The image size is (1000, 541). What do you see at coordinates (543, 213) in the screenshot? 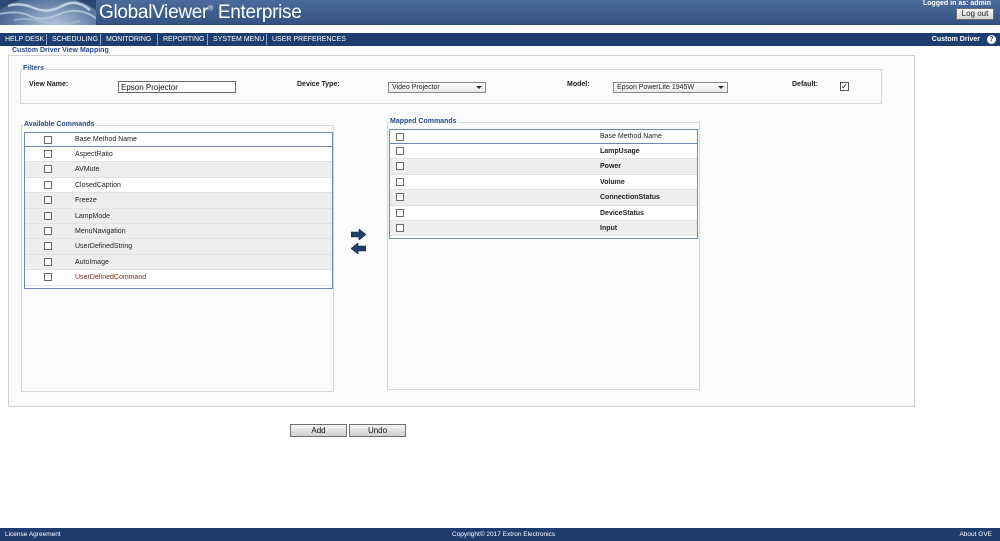
I see `table-row: DeviceStatus` at bounding box center [543, 213].